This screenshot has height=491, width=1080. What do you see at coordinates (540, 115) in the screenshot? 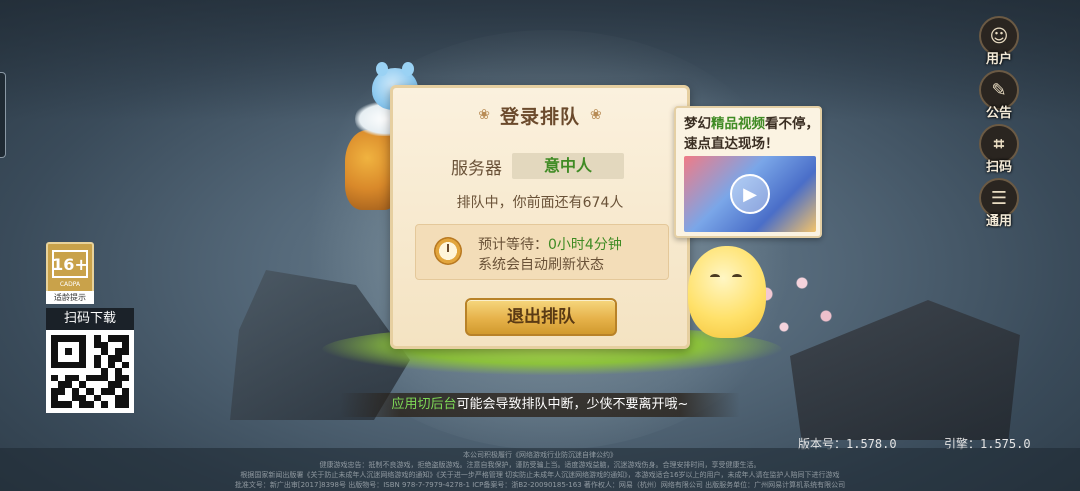
I see `dialog-header: ❀ 登录排队 ❀` at bounding box center [540, 115].